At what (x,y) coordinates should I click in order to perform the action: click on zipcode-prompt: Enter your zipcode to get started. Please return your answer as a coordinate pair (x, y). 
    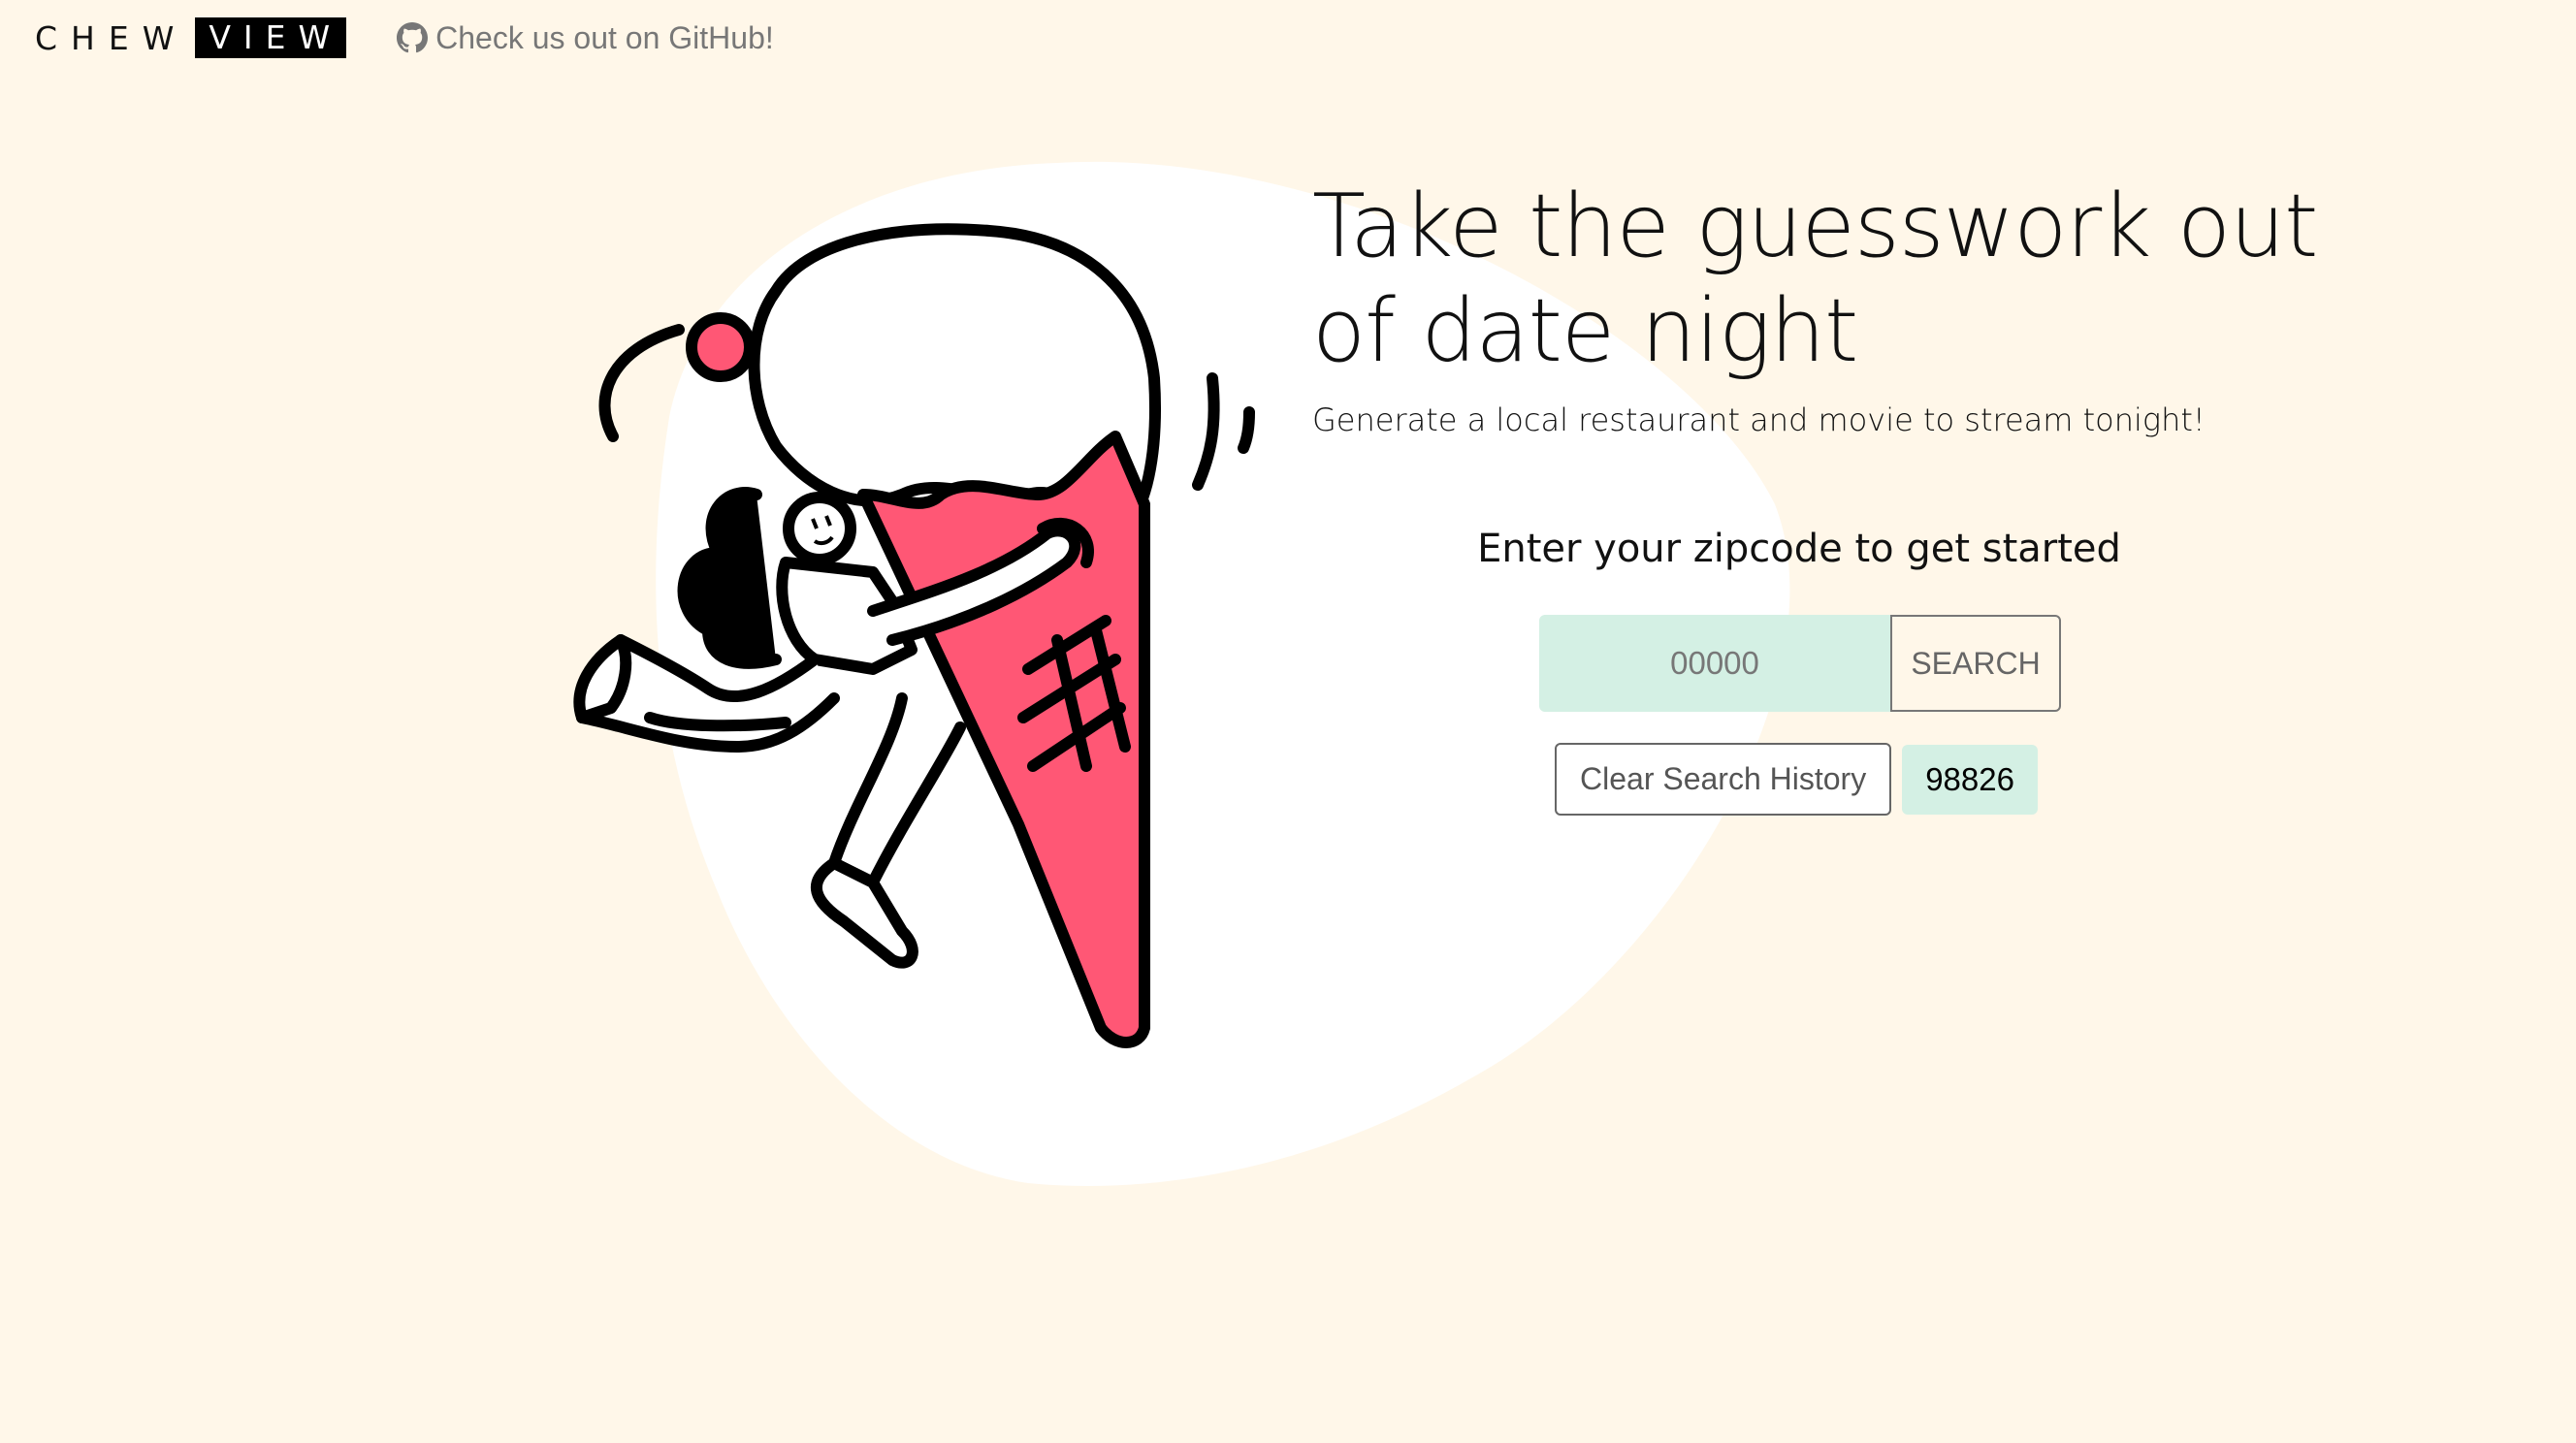
    Looking at the image, I should click on (1799, 549).